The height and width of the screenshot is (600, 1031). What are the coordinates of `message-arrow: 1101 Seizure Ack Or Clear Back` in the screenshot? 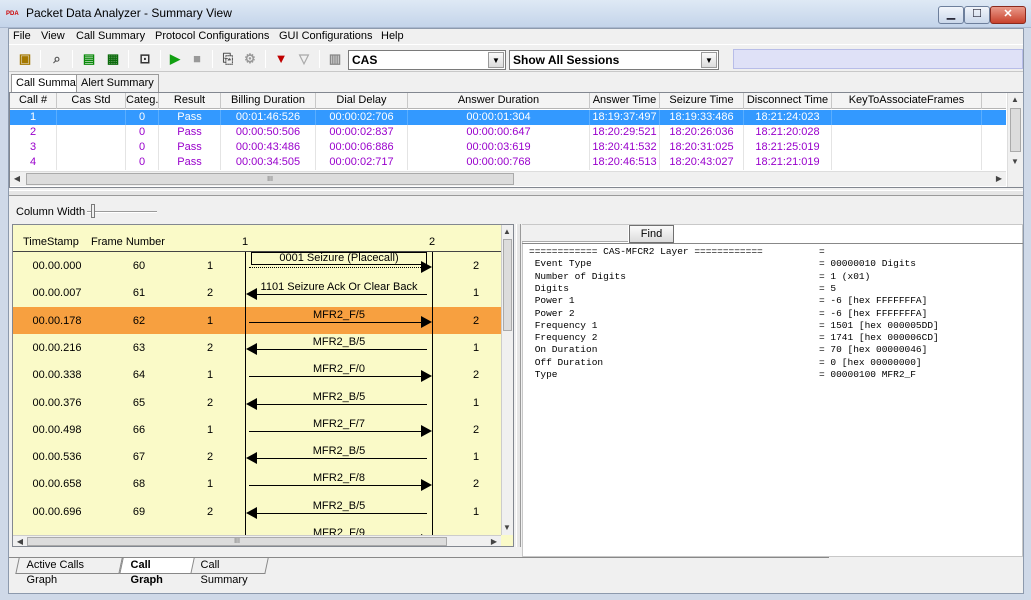 It's located at (339, 292).